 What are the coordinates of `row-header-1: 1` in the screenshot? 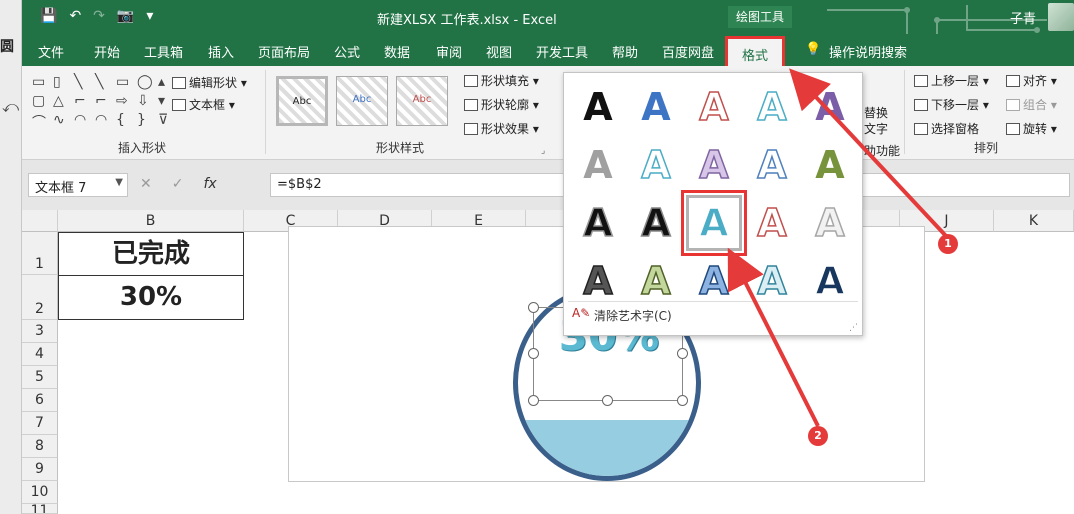 It's located at (40, 253).